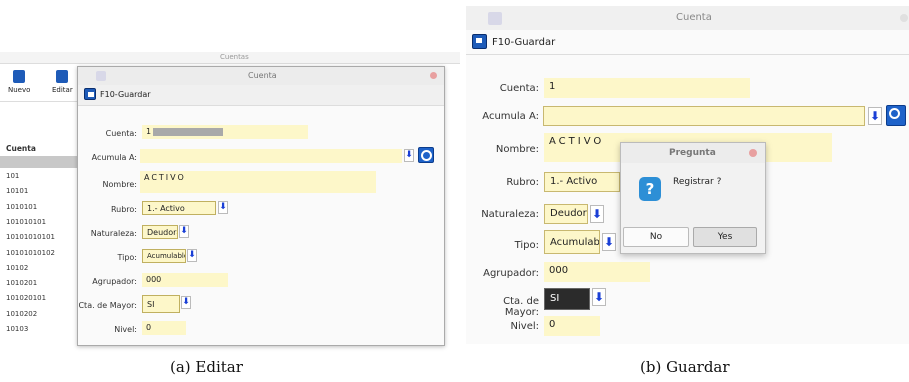  I want to click on list-item: 10102, so click(17, 268).